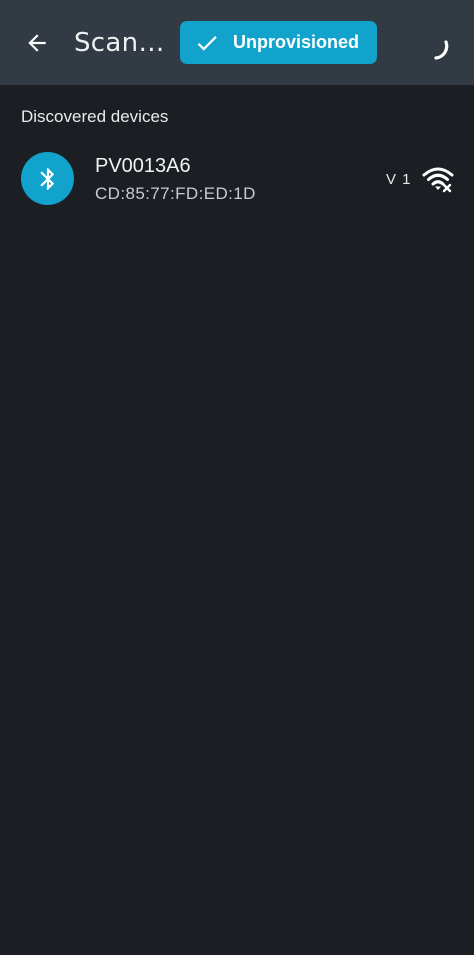 Image resolution: width=474 pixels, height=955 pixels. I want to click on wifi-off-icon, so click(438, 180).